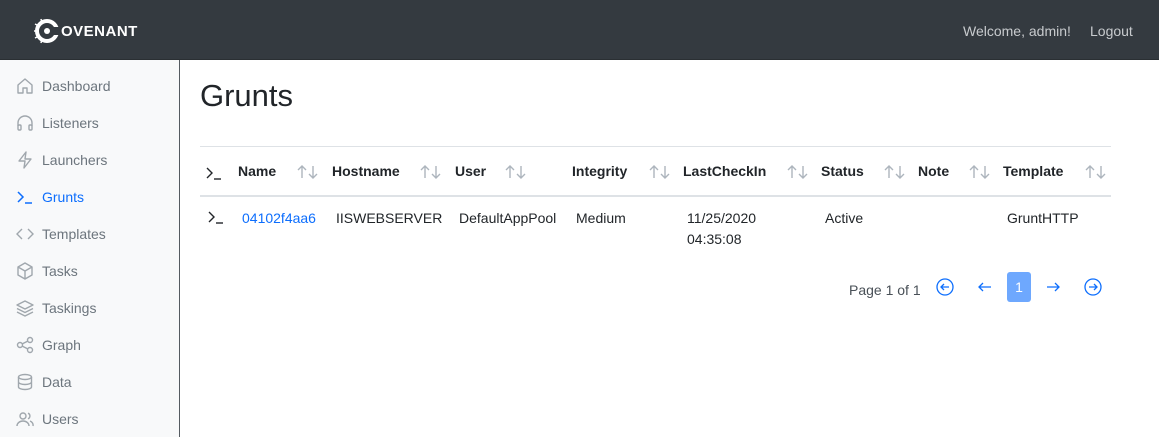  I want to click on integrity-cell: Medium, so click(601, 218).